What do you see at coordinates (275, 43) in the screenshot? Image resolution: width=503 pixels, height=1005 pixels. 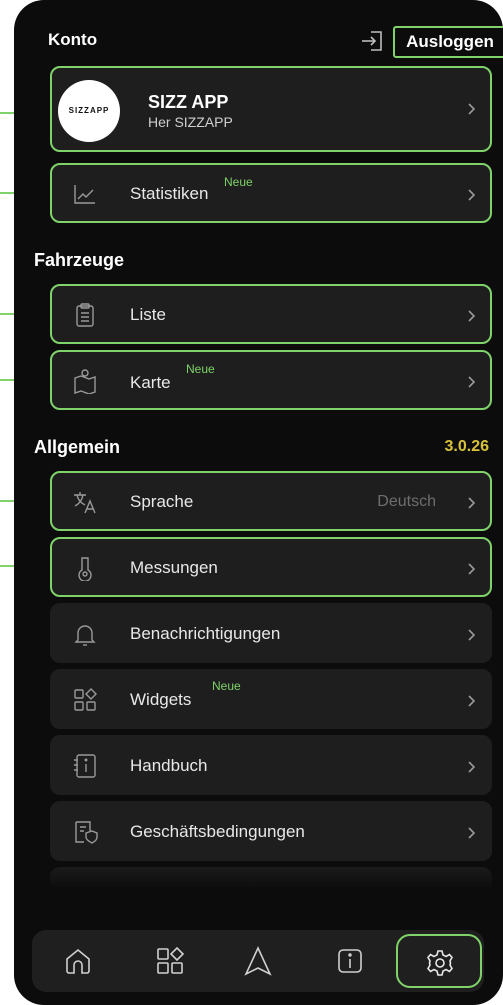 I see `header: Konto Ausloggen` at bounding box center [275, 43].